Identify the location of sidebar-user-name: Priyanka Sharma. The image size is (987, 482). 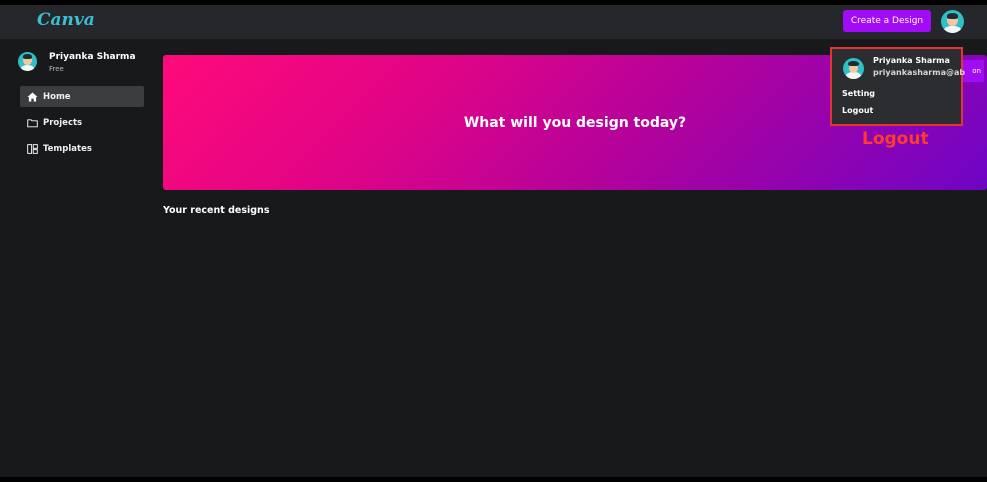
(92, 57).